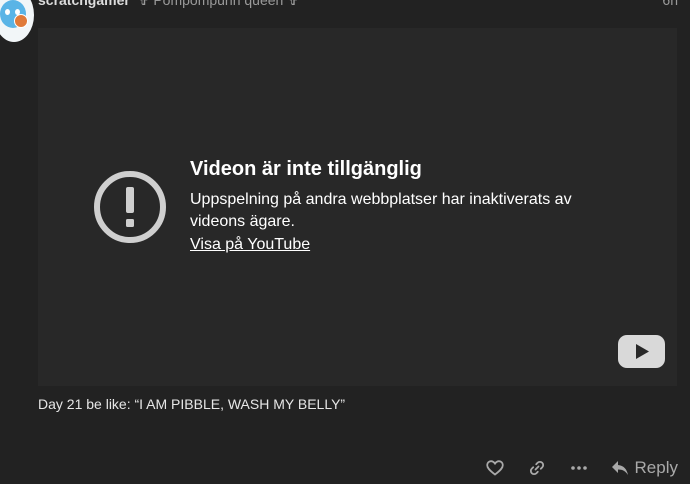 This screenshot has height=484, width=690. Describe the element at coordinates (358, 4) in the screenshot. I see `post-meta: scratchgamer ✞ Pompompurin queen ✞ 6h` at that location.